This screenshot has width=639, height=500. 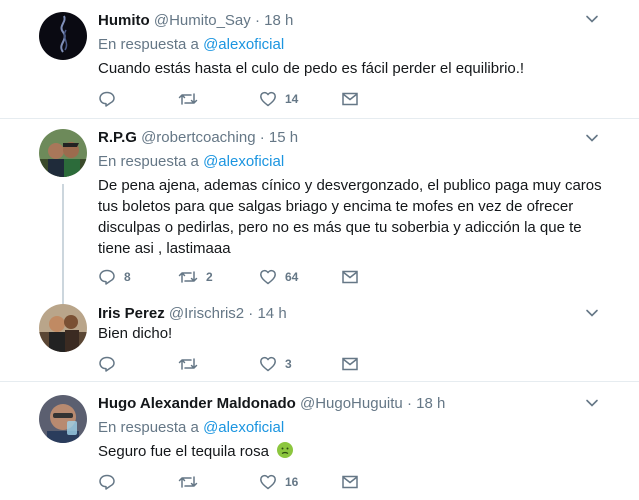 What do you see at coordinates (202, 20) in the screenshot?
I see `author-handle: @Humito_Say` at bounding box center [202, 20].